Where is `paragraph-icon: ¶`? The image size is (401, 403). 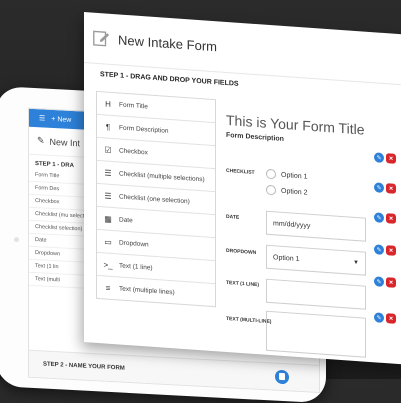
paragraph-icon: ¶ is located at coordinates (108, 127).